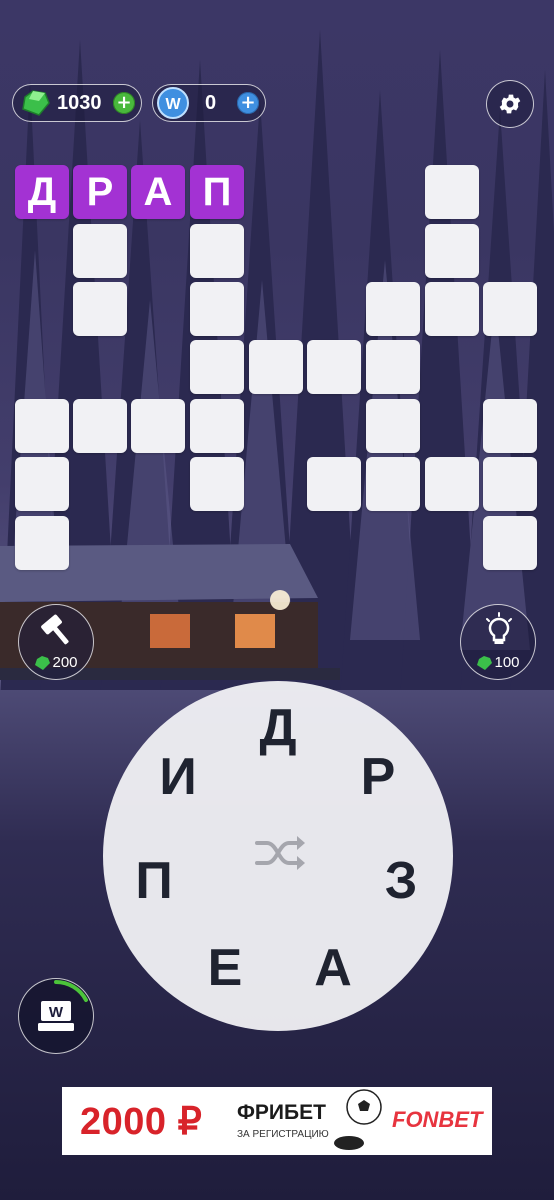 Image resolution: width=554 pixels, height=1200 pixels. What do you see at coordinates (280, 853) in the screenshot?
I see `shuffle-icon` at bounding box center [280, 853].